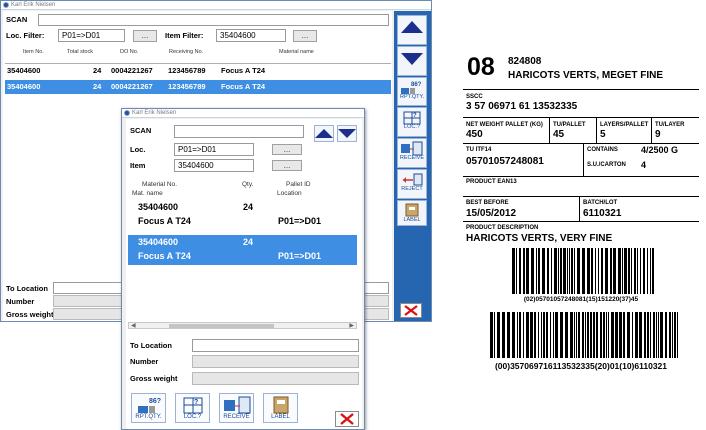 The width and height of the screenshot is (706, 430). What do you see at coordinates (275, 345) in the screenshot?
I see `to-location-input` at bounding box center [275, 345].